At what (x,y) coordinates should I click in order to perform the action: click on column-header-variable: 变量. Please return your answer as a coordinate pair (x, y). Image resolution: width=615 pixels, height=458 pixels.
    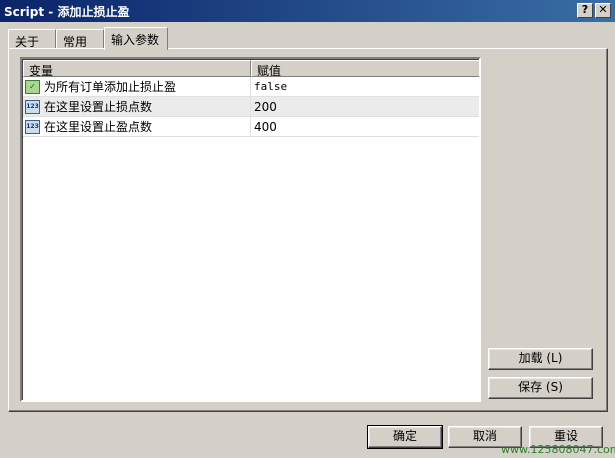
    Looking at the image, I should click on (137, 69).